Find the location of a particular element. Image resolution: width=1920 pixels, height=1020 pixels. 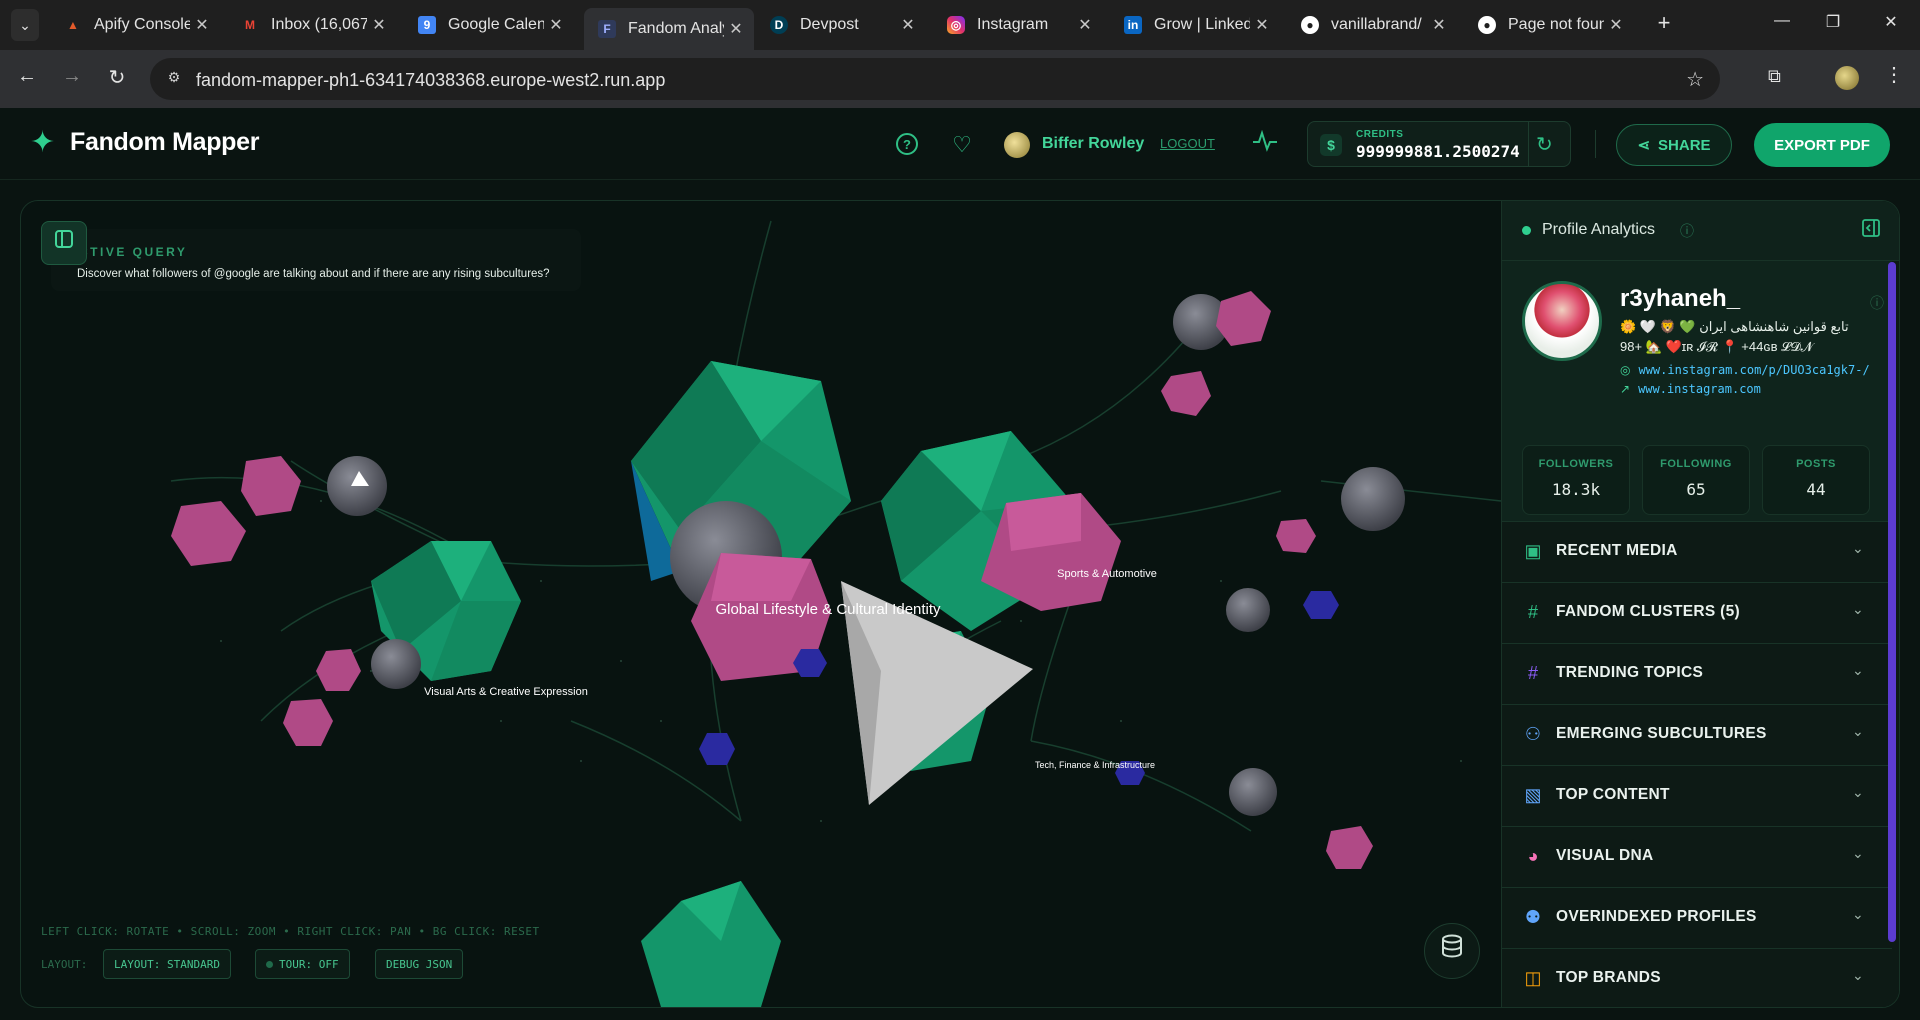

forward-icon: → is located at coordinates (72, 76).